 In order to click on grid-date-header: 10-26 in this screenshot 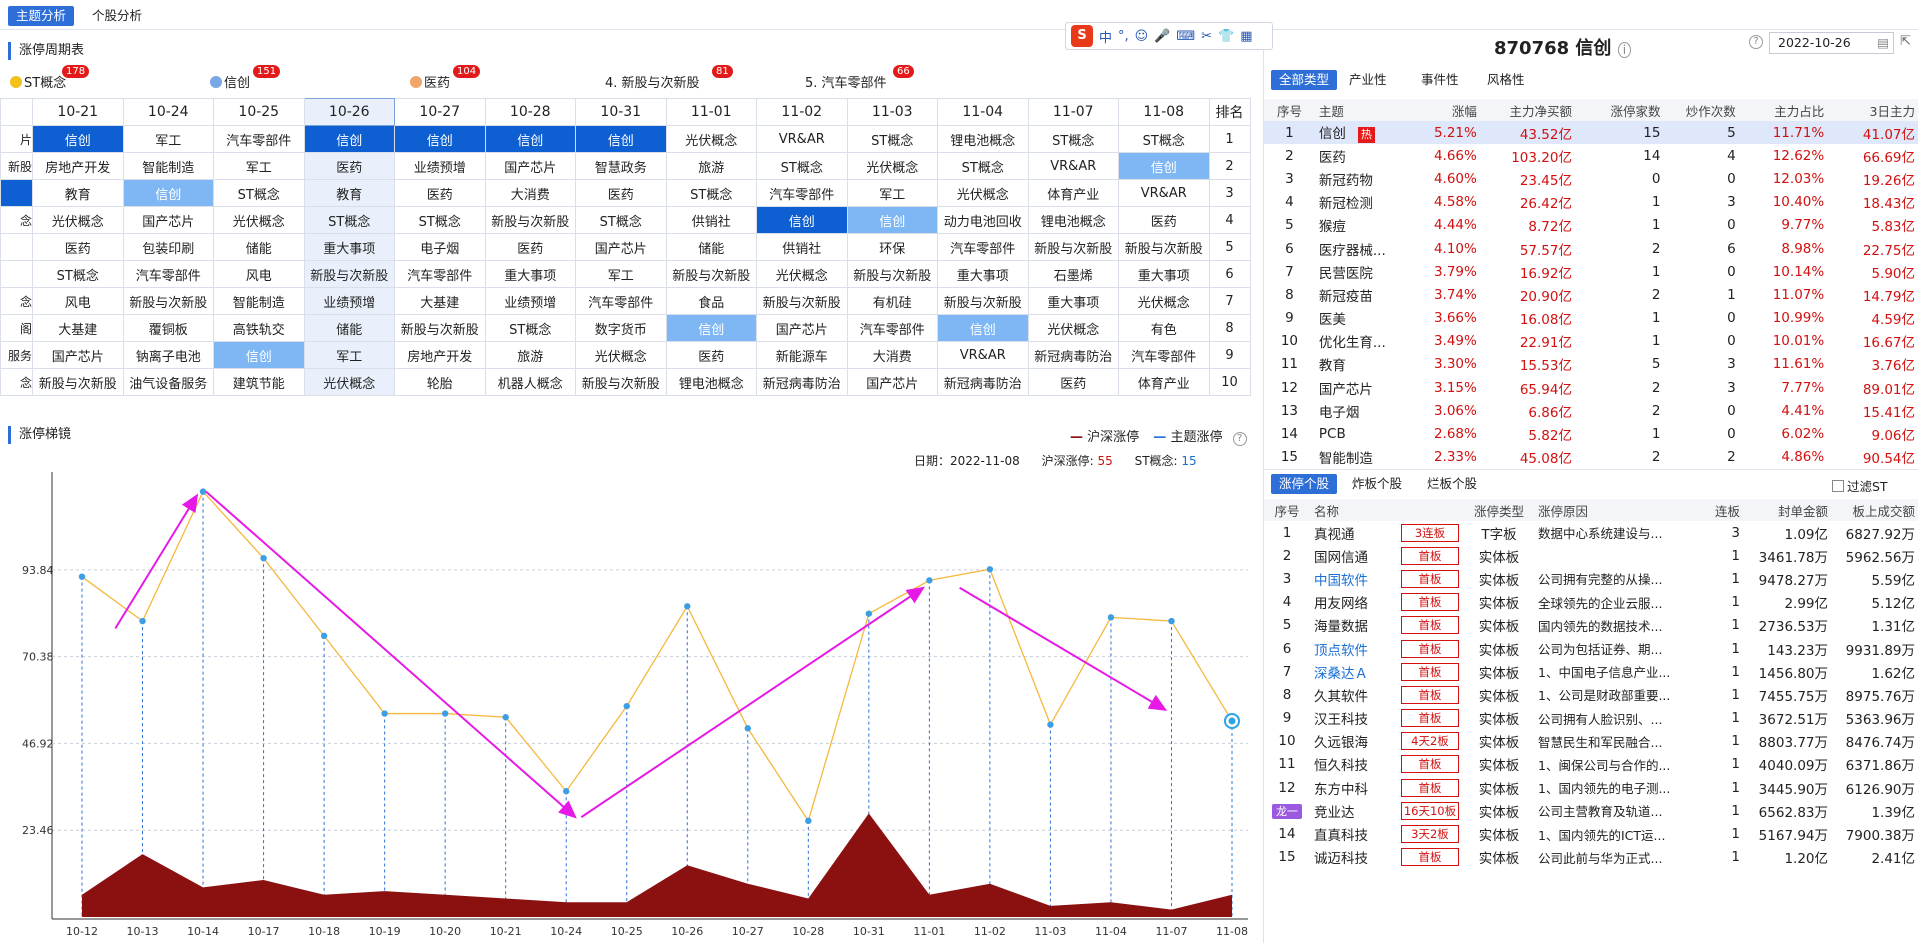, I will do `click(349, 112)`.